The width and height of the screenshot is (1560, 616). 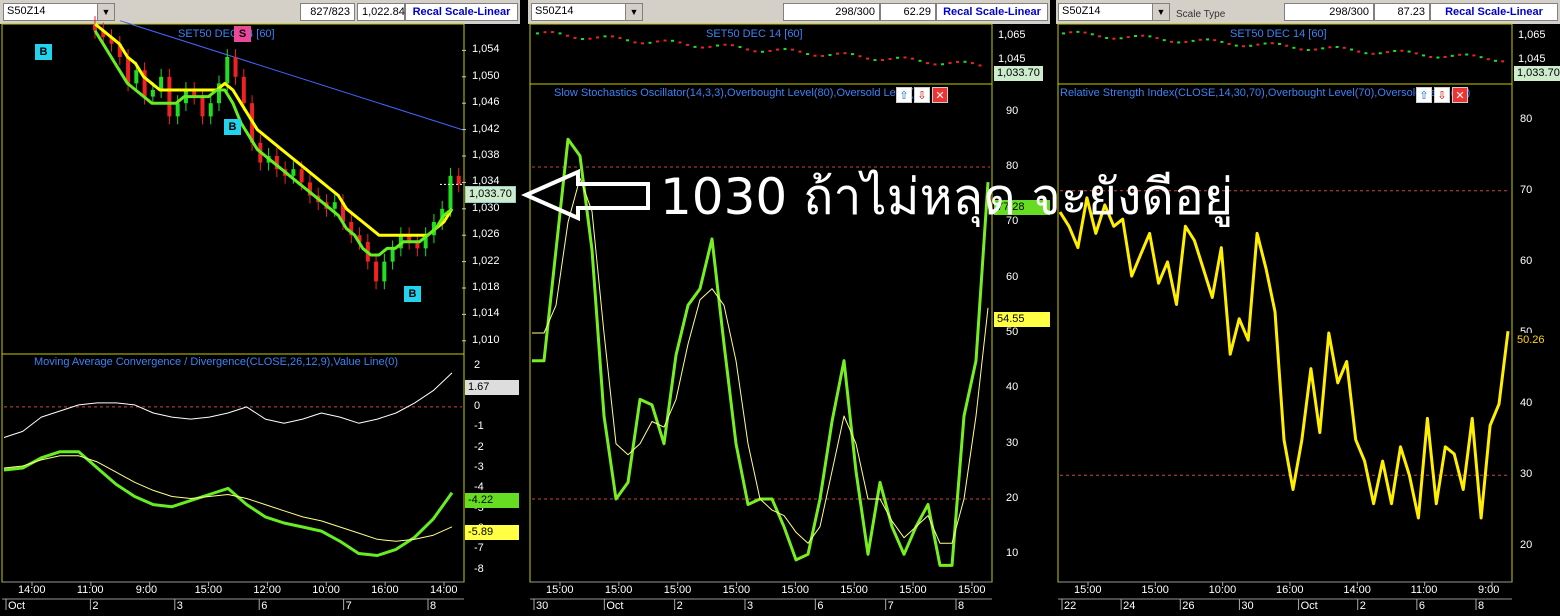 What do you see at coordinates (1012, 276) in the screenshot?
I see `stochastic-tick-label: 60` at bounding box center [1012, 276].